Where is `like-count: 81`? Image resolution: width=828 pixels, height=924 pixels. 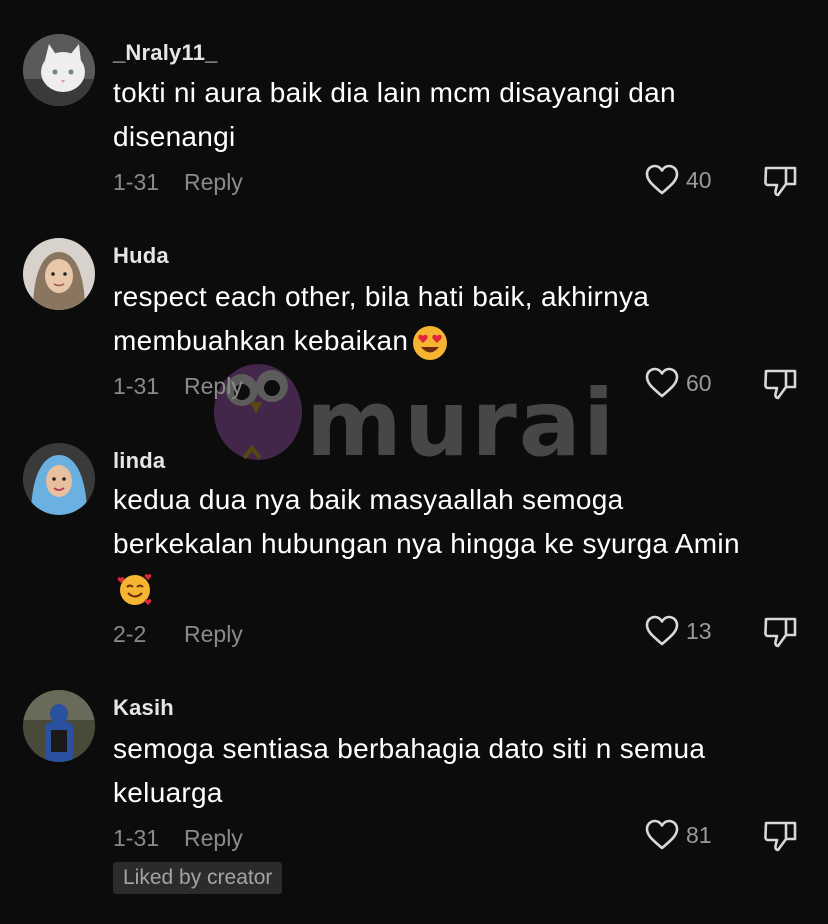
like-count: 81 is located at coordinates (699, 834).